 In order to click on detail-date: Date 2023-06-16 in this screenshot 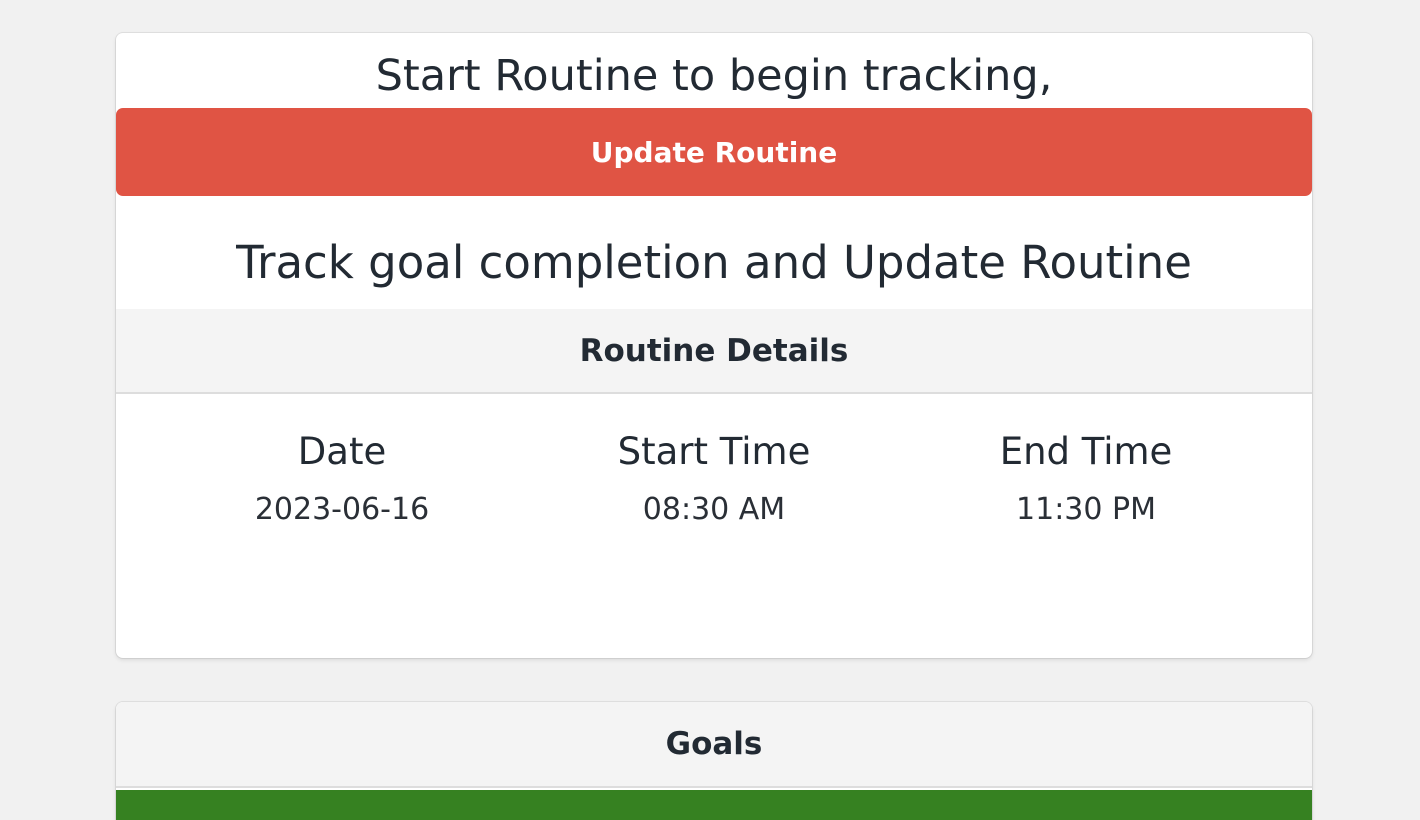, I will do `click(342, 478)`.